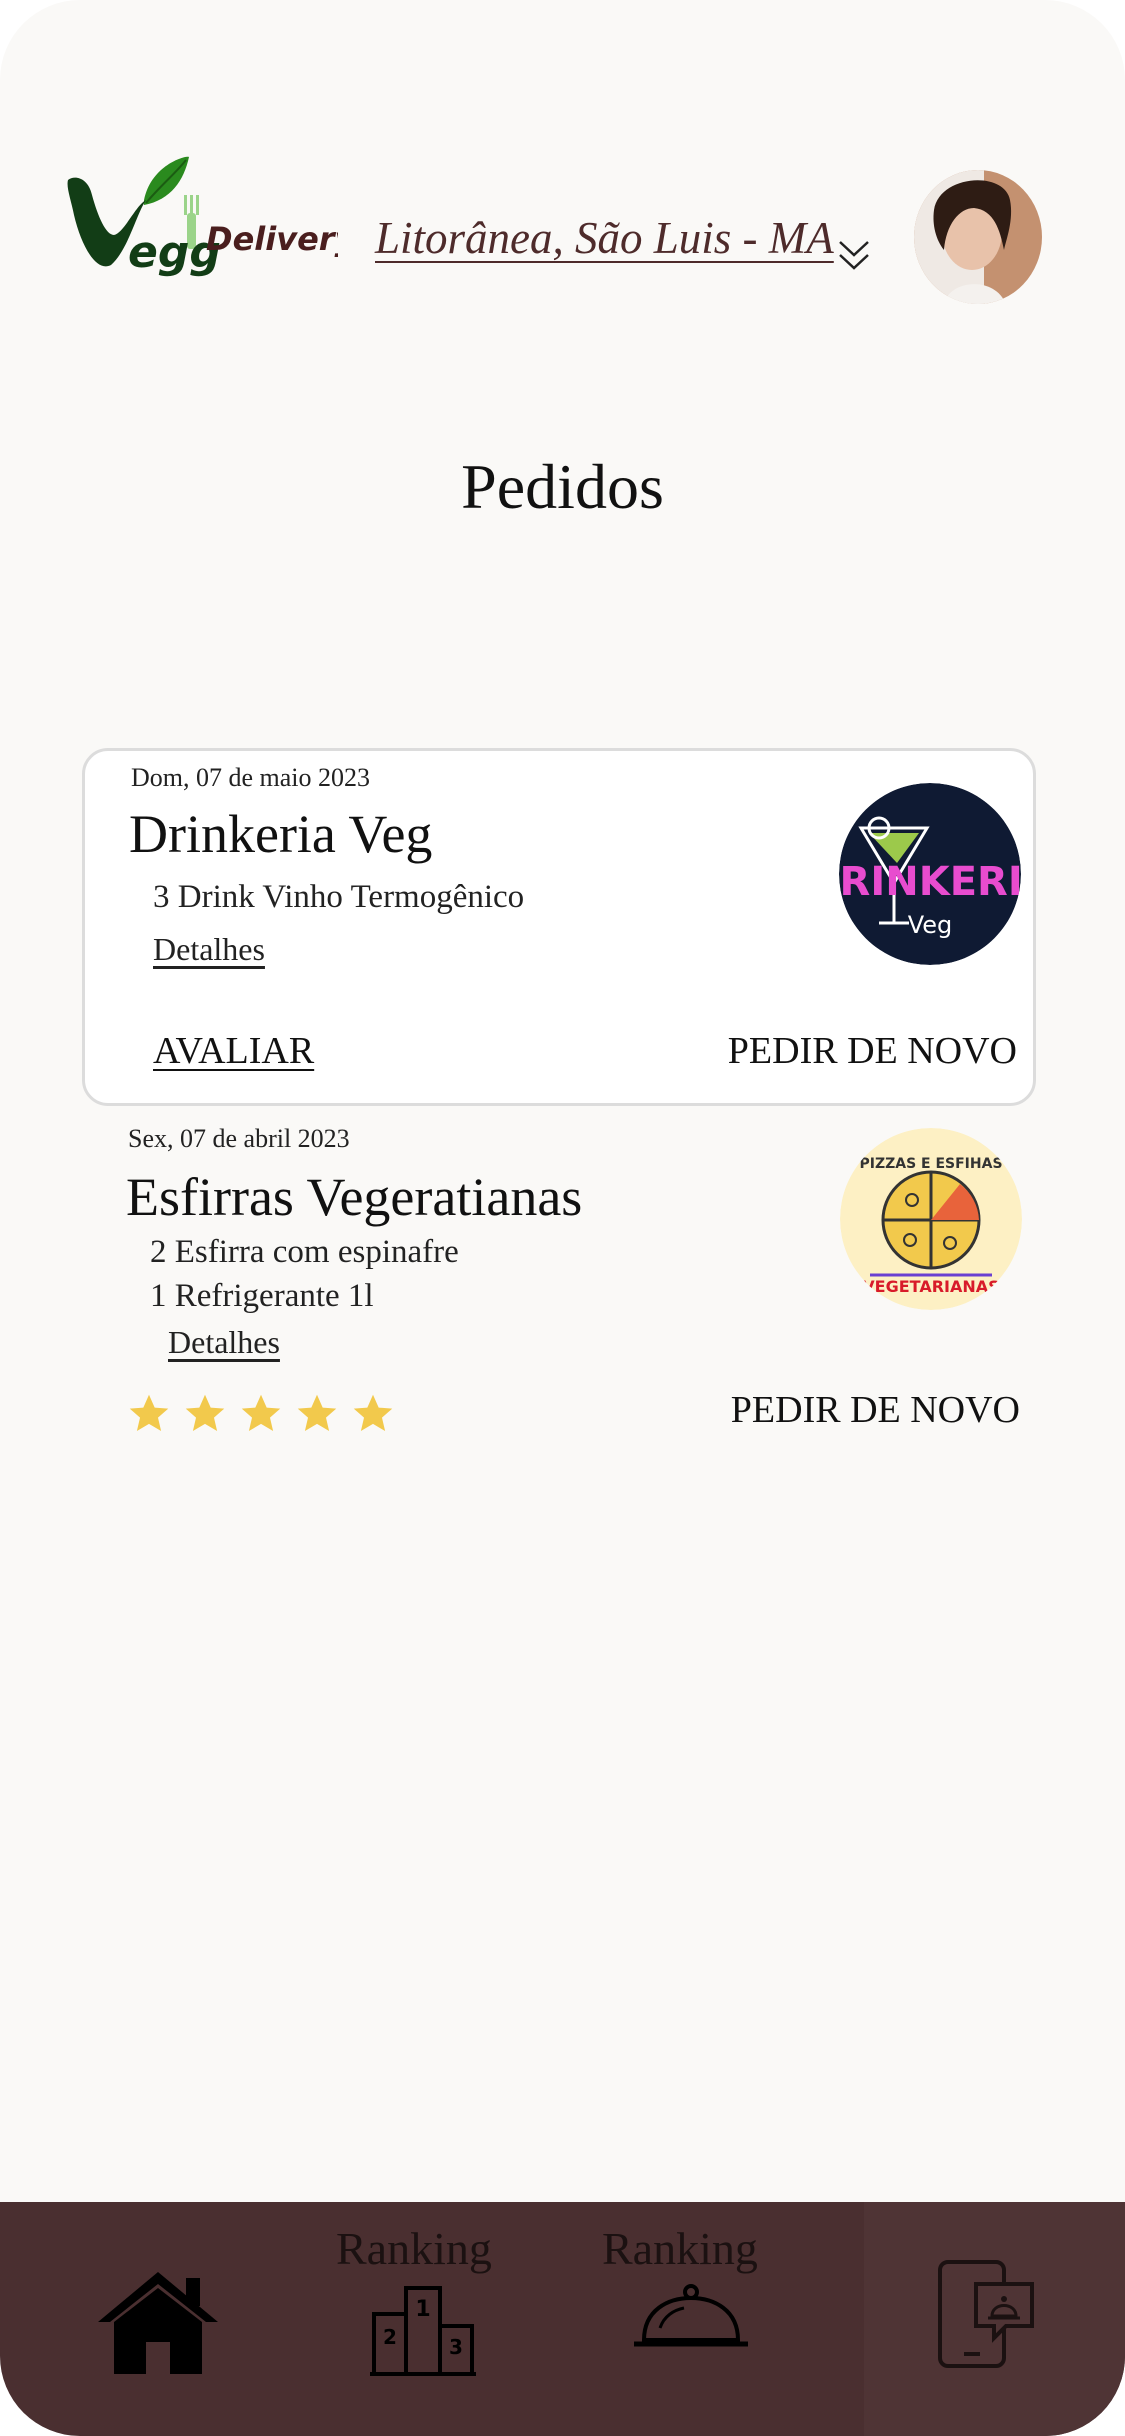 The image size is (1125, 2436). What do you see at coordinates (986, 2316) in the screenshot?
I see `chat-phone-icon` at bounding box center [986, 2316].